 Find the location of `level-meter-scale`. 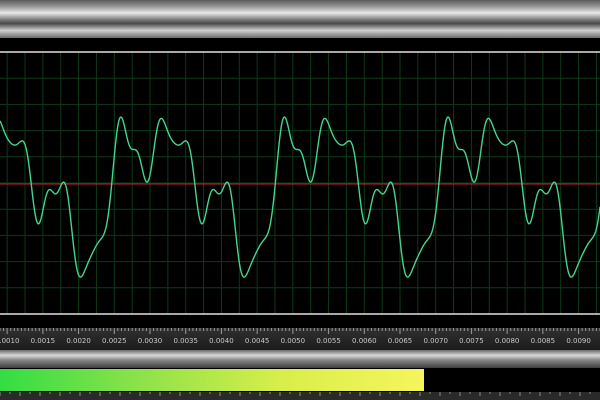

level-meter-scale is located at coordinates (300, 396).